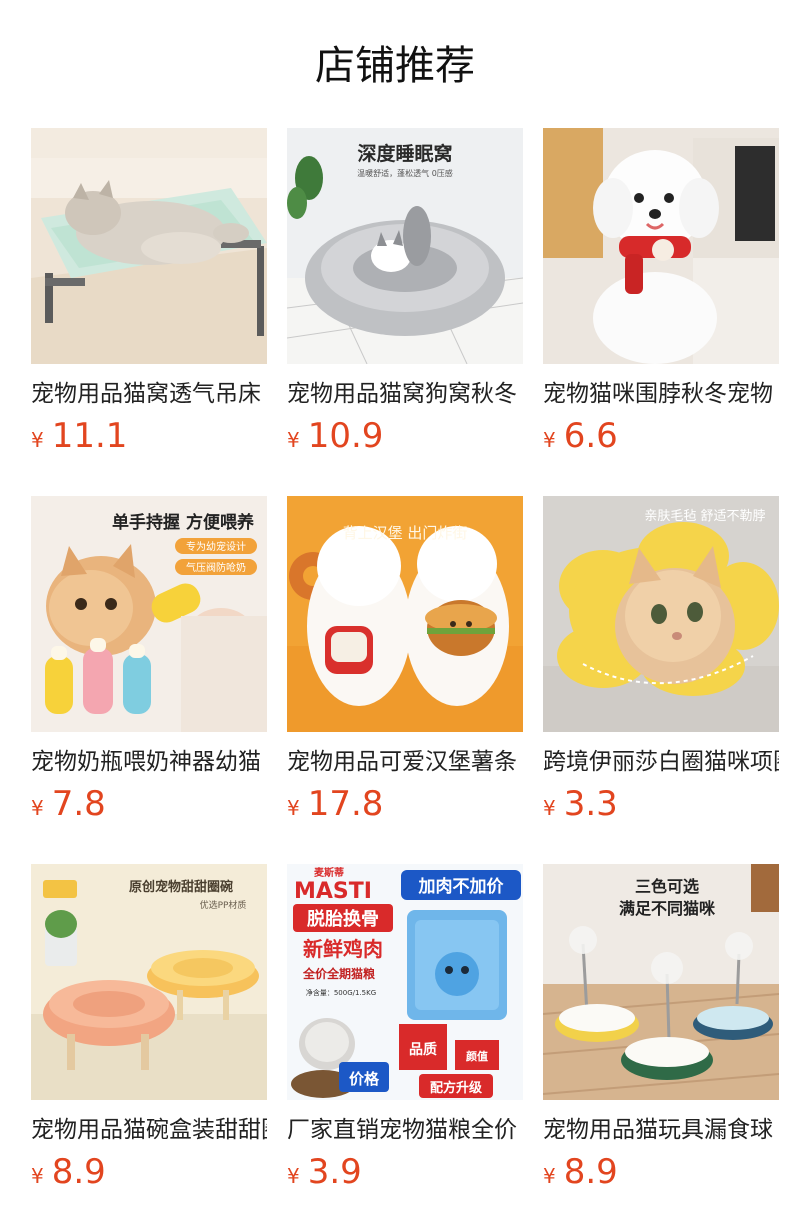  I want to click on image-text: 麦斯蒂, so click(329, 872).